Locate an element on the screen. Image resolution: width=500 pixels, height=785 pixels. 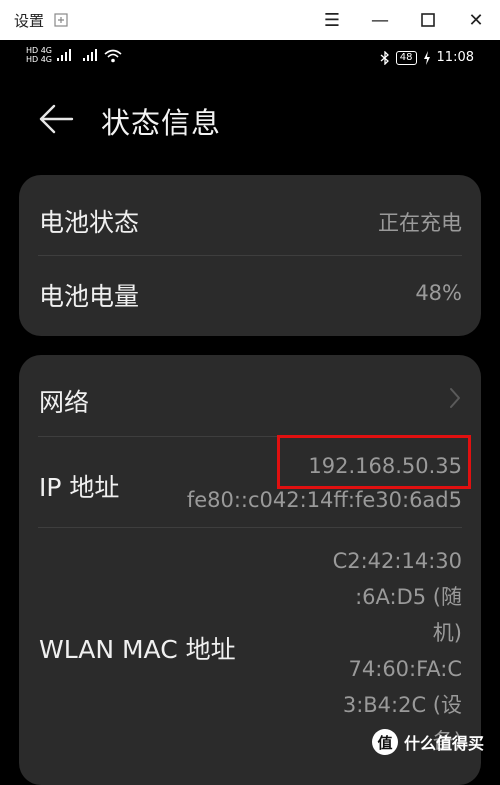
clock: 11:08 is located at coordinates (455, 57).